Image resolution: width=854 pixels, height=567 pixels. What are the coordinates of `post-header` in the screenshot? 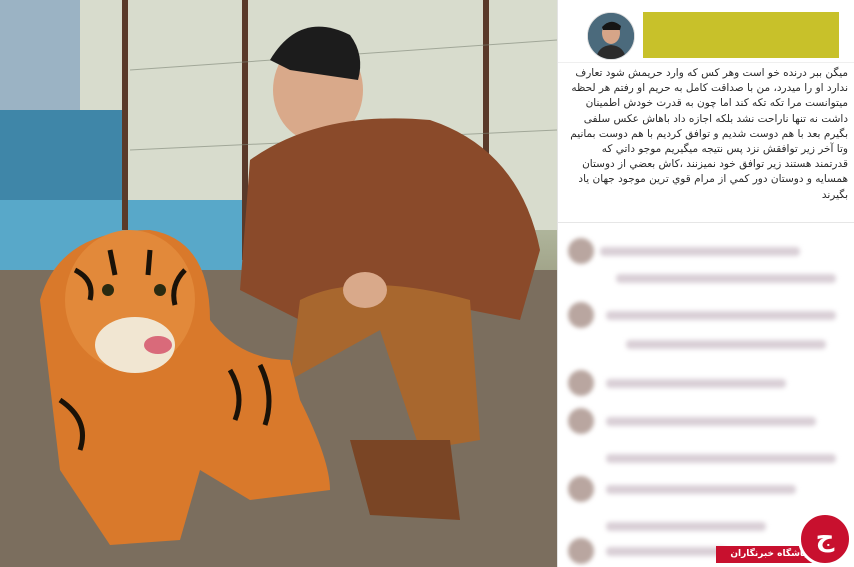 It's located at (706, 31).